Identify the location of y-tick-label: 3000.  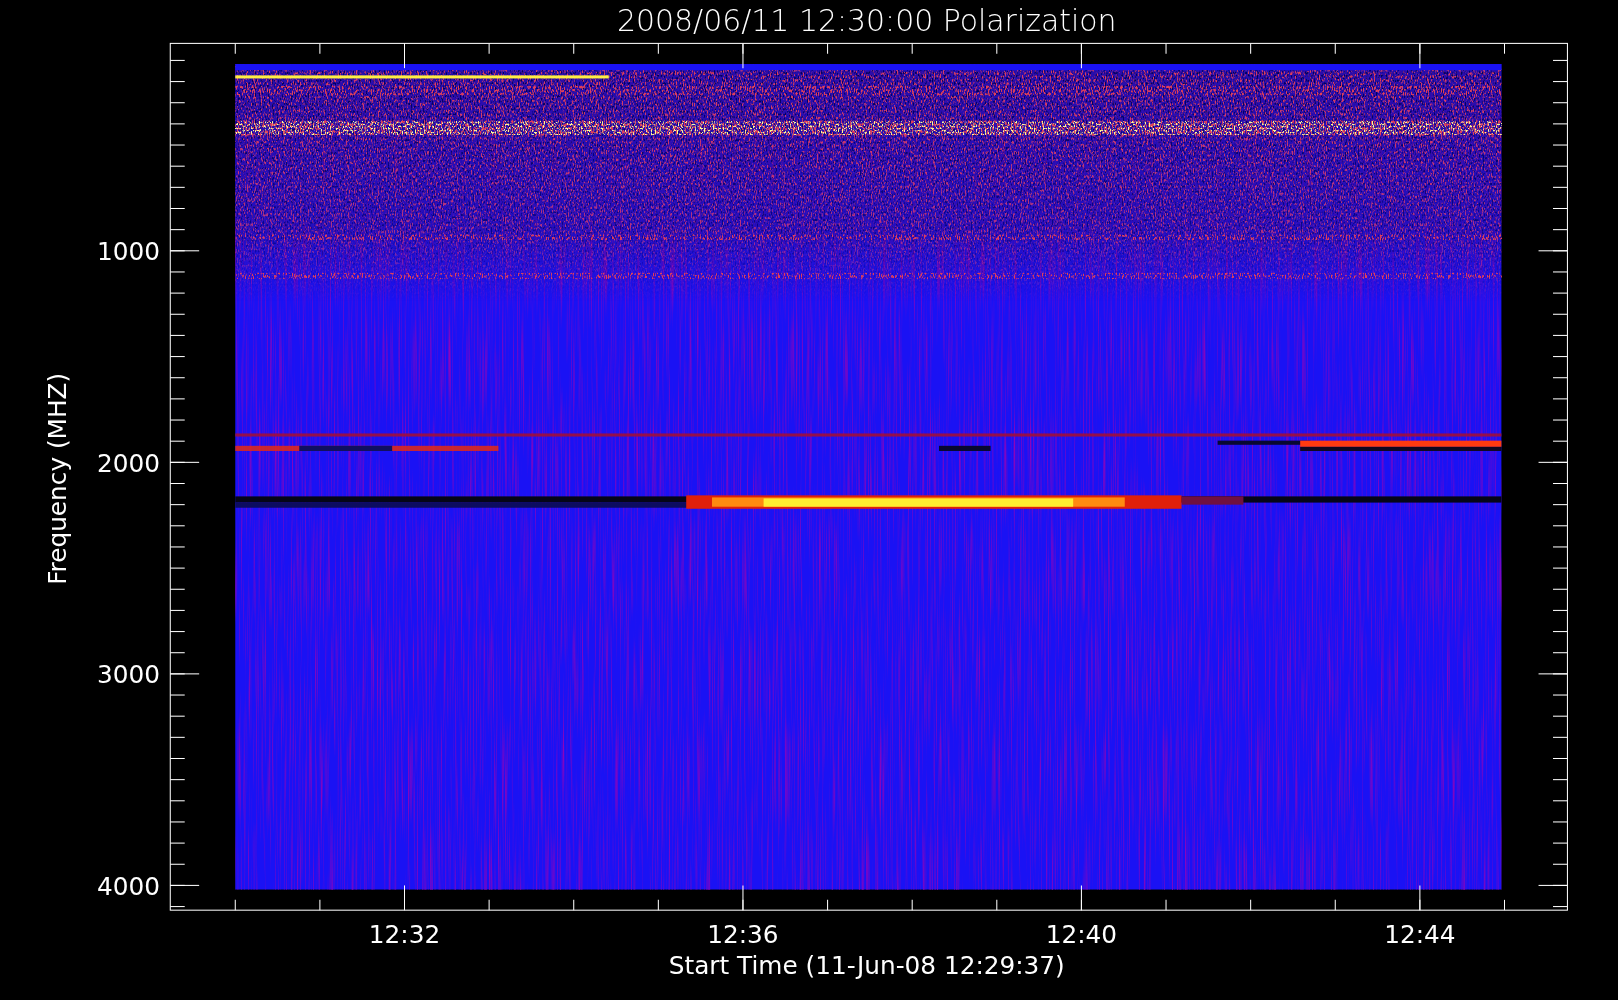
(128, 675).